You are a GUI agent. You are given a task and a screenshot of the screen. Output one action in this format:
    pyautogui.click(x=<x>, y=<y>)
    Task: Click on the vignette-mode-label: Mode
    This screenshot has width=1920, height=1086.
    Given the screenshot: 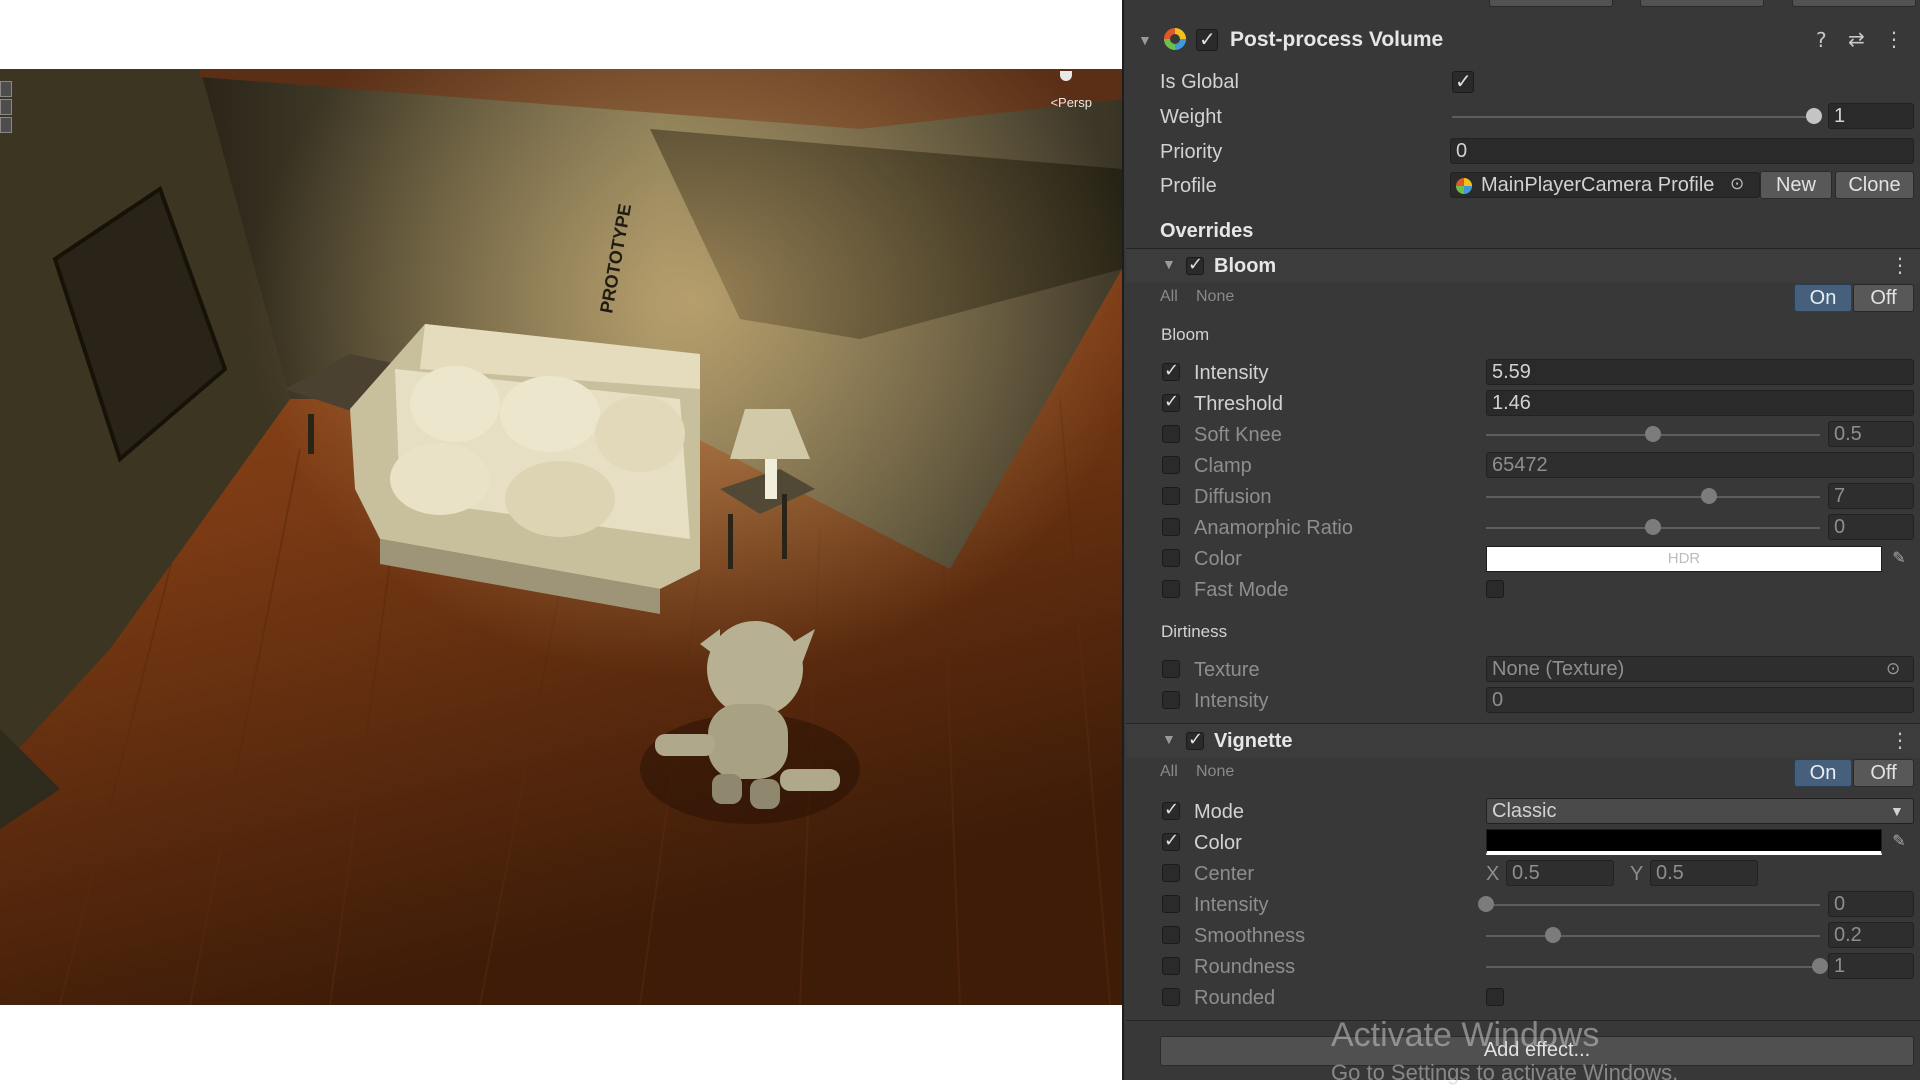 What is the action you would take?
    pyautogui.click(x=1219, y=812)
    